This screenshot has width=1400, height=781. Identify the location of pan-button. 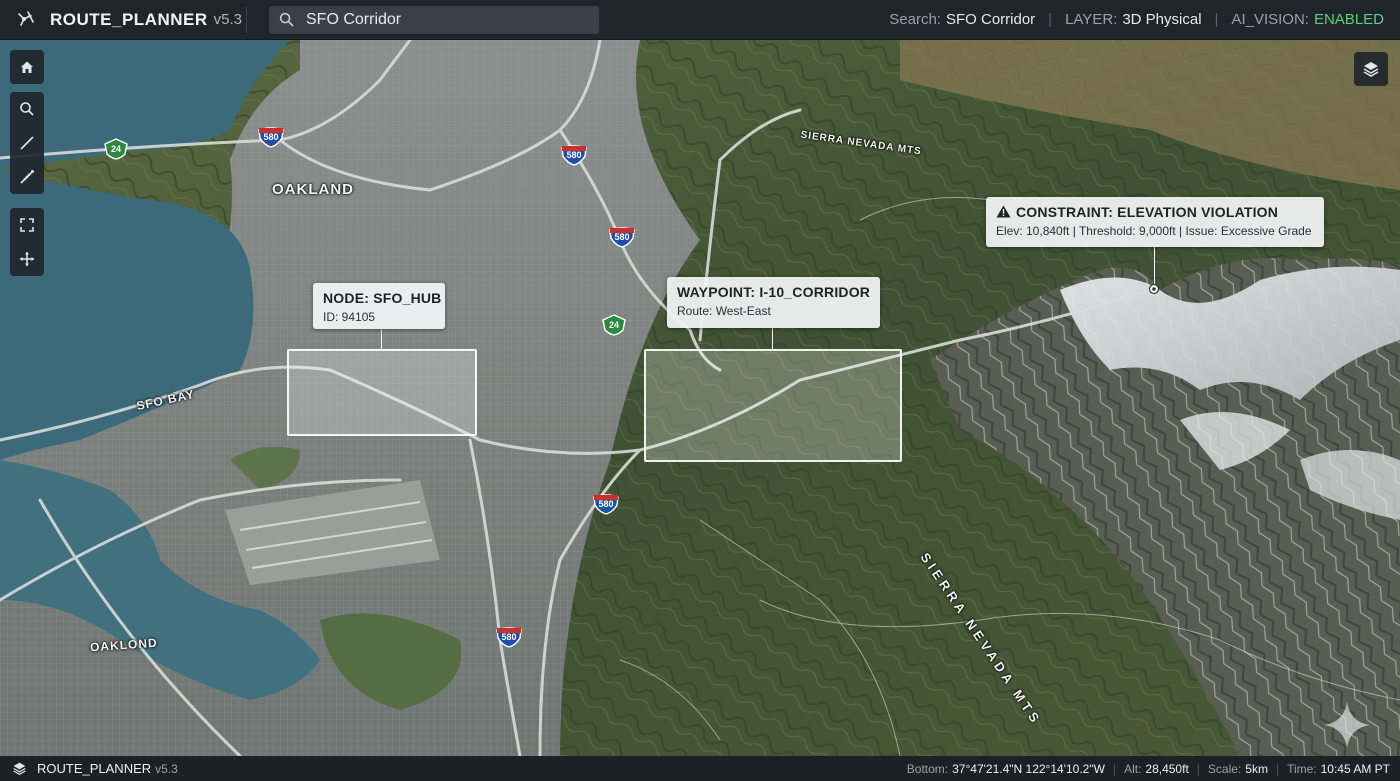
(27, 259).